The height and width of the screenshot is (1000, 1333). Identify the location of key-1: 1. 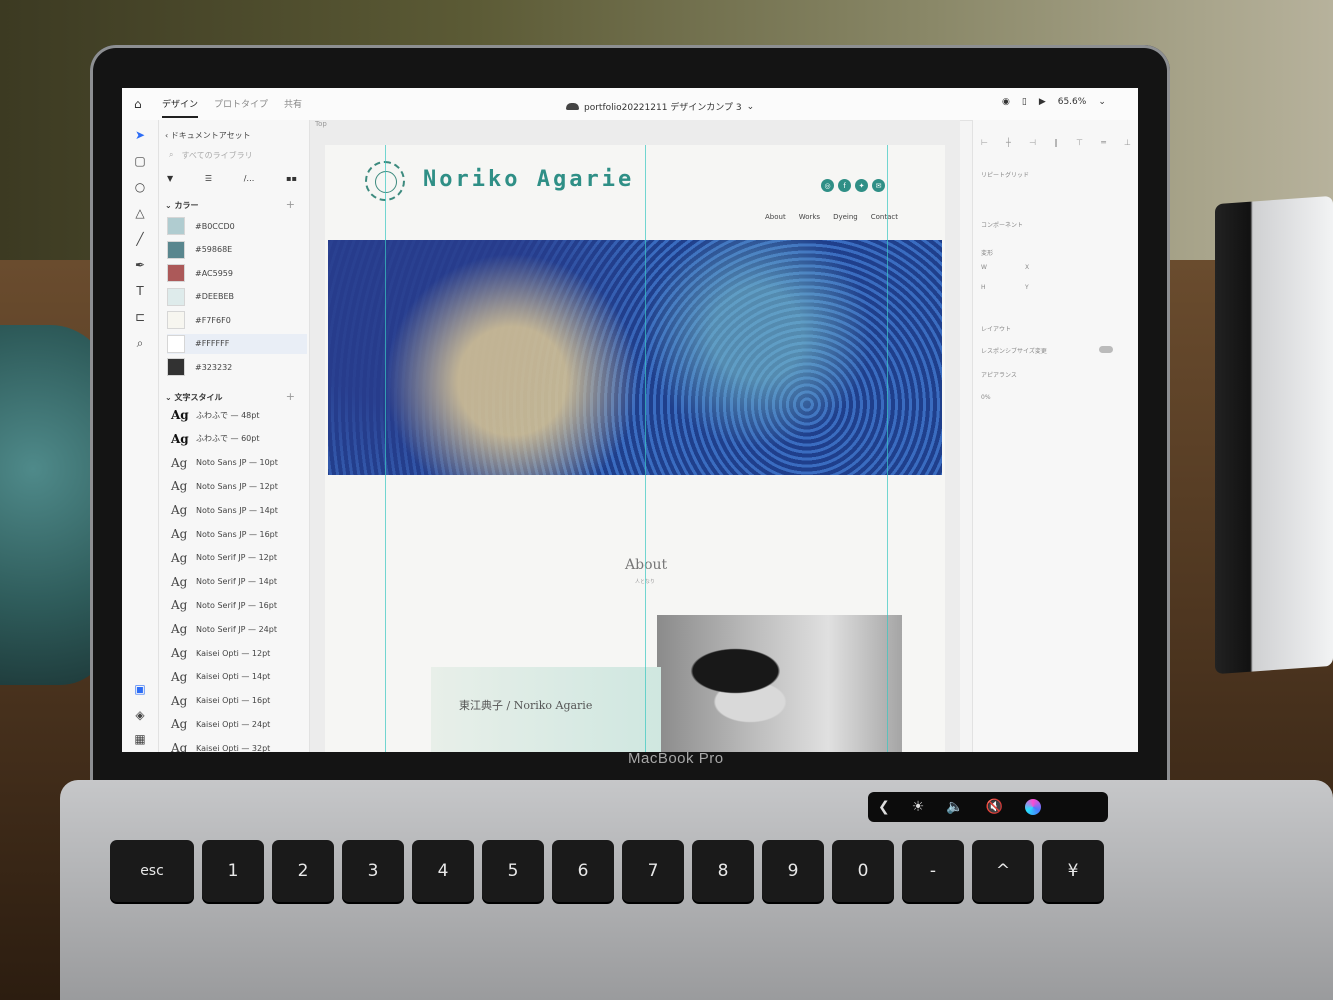
(233, 871).